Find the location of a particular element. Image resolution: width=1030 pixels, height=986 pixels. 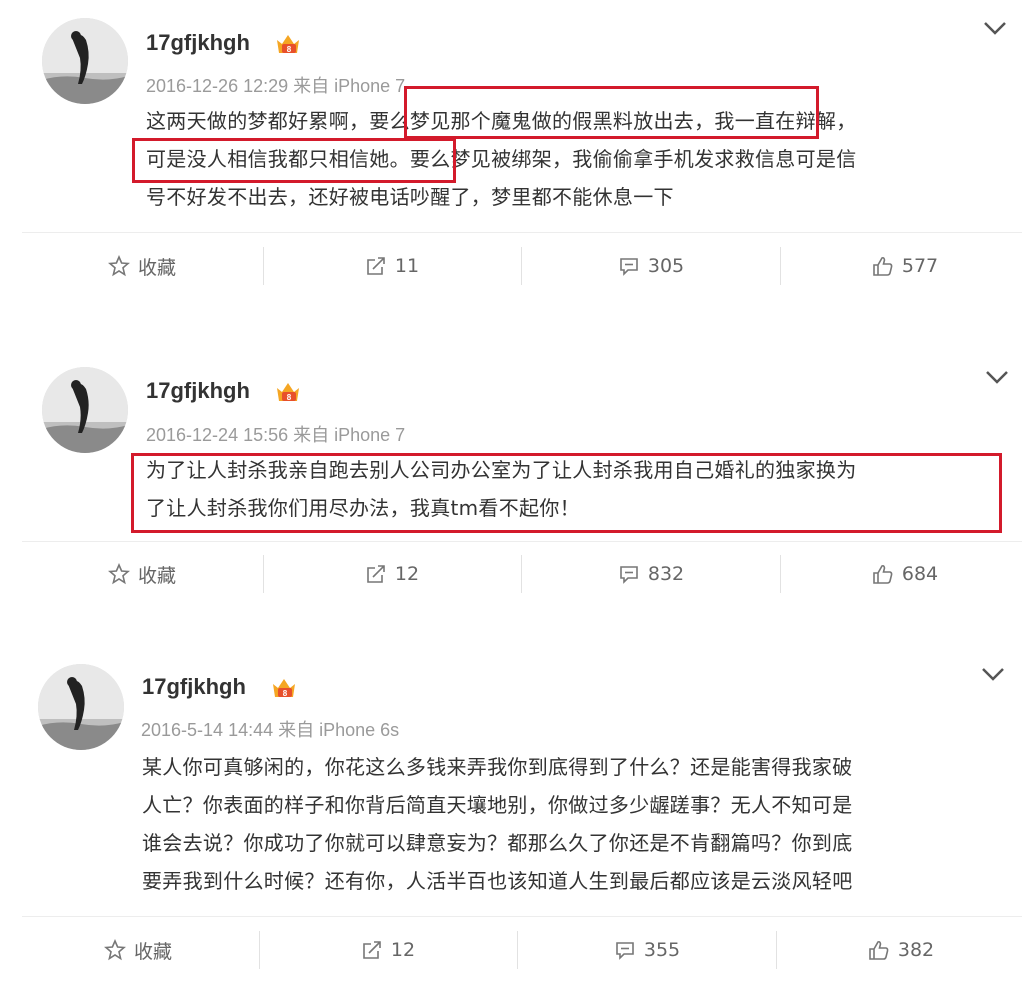

post-text-line: 某人你可真够闲的，你花这么多钱来弄我你到底得到了什么？还是能害得我家破 is located at coordinates (497, 767).